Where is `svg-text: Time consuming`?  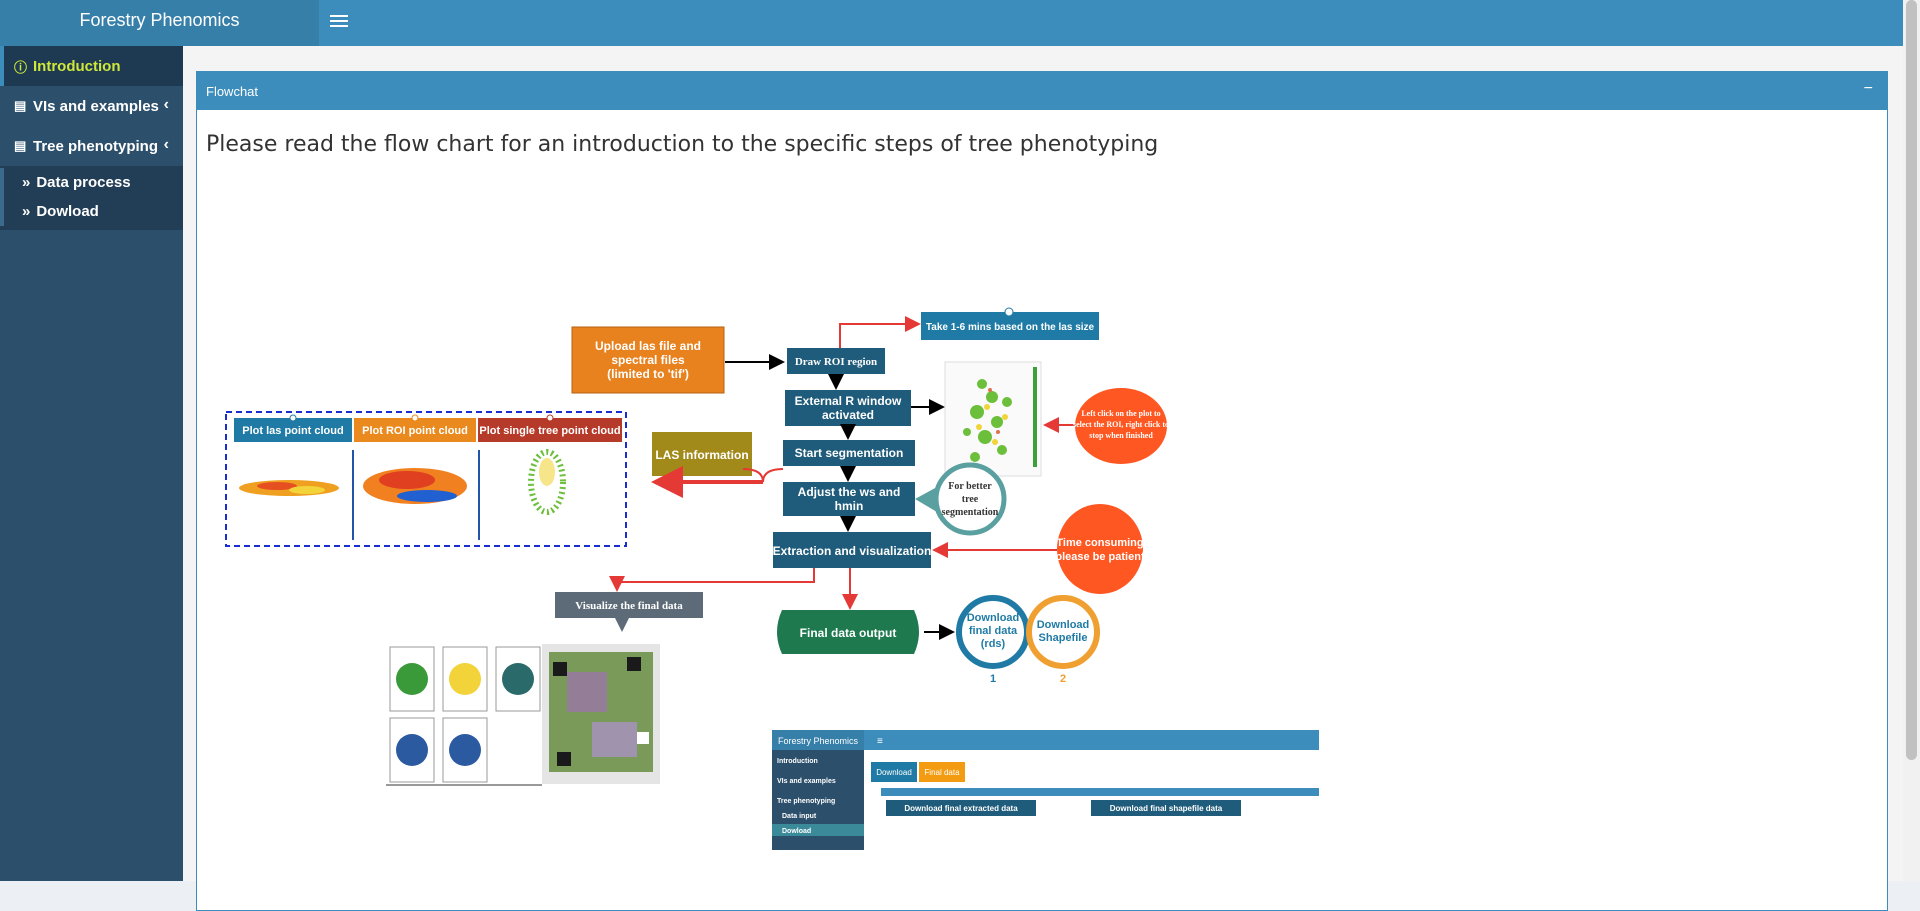 svg-text: Time consuming is located at coordinates (1099, 543).